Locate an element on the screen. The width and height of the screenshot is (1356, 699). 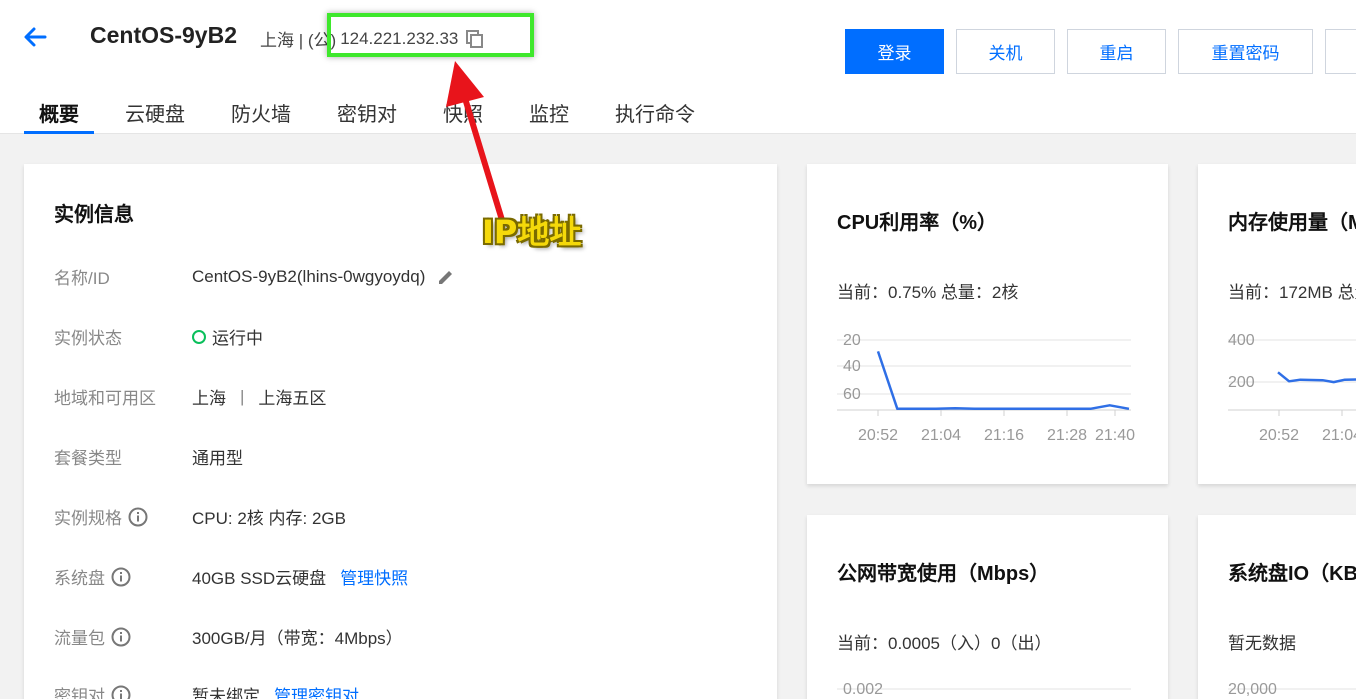
system-disk-value: 40GB SSD云硬盘 is located at coordinates (259, 578).